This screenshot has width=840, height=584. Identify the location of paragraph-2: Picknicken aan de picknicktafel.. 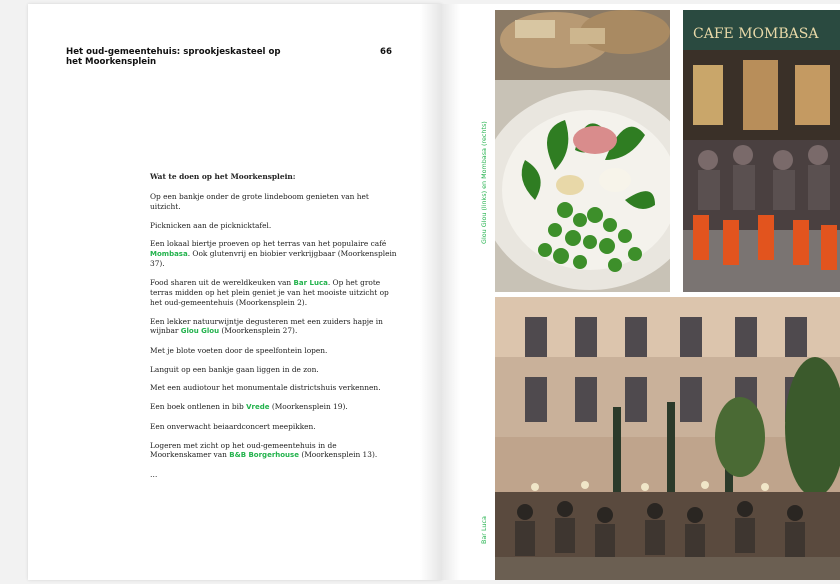
(211, 225).